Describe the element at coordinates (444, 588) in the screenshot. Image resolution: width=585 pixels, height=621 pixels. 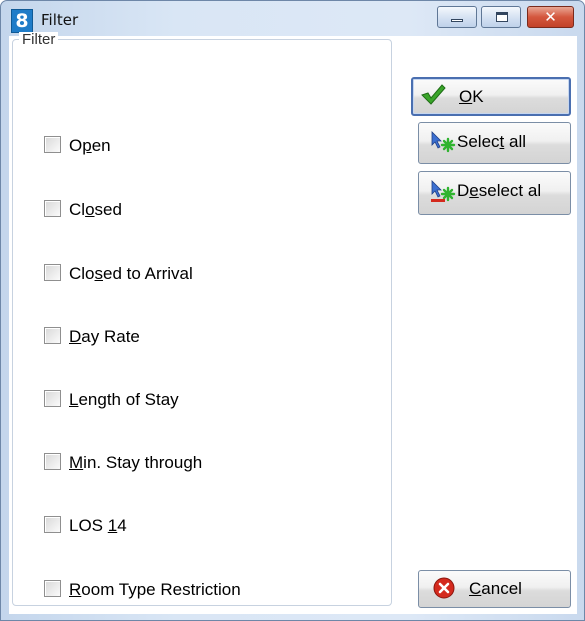
I see `cancel-icon` at that location.